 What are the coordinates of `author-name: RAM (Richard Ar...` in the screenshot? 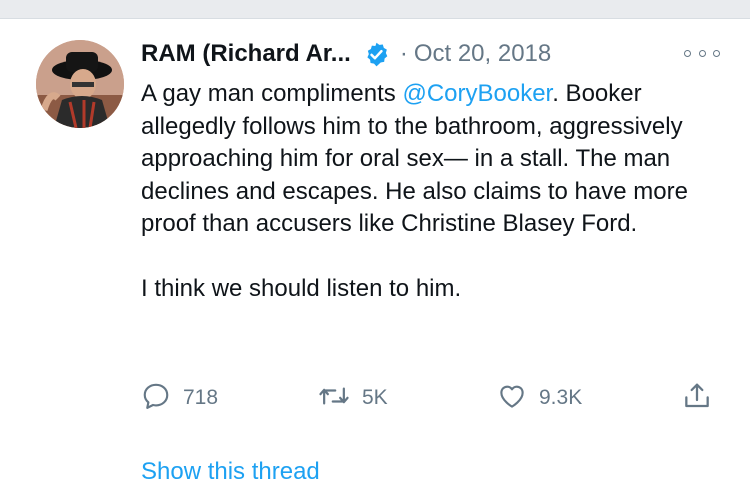 It's located at (246, 54).